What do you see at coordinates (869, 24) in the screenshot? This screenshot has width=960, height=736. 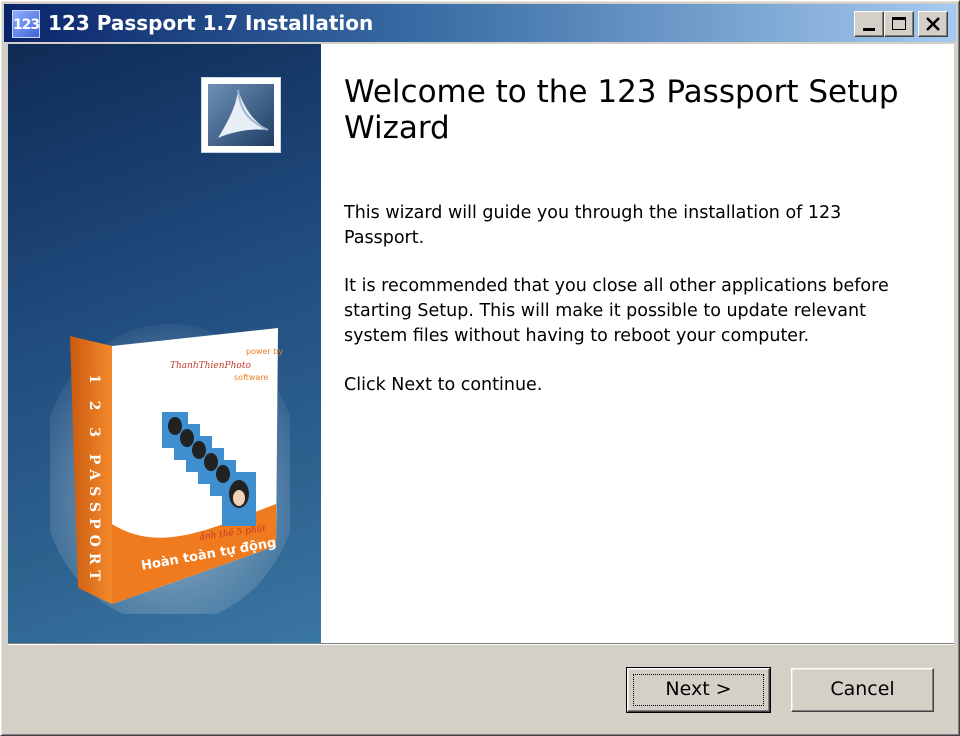 I see `minimize-button` at bounding box center [869, 24].